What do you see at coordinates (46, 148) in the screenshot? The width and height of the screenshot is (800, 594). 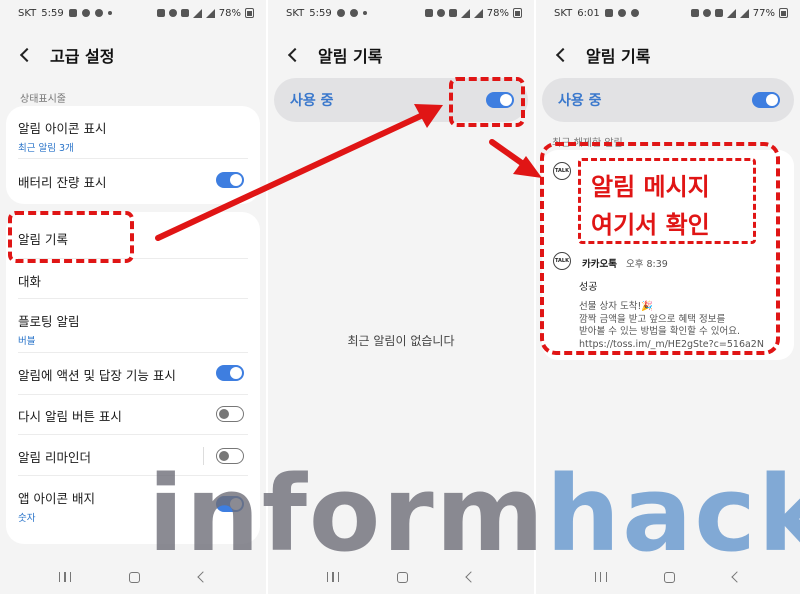 I see `setting-summary: 최근 알림 3개` at bounding box center [46, 148].